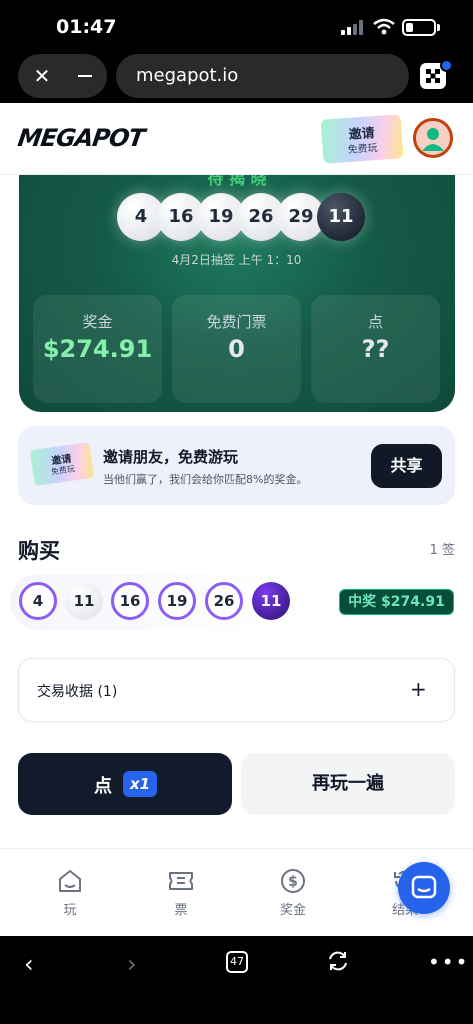 The image size is (473, 1024). I want to click on draw-time: 4月2日抽签 上午 1：10, so click(236, 260).